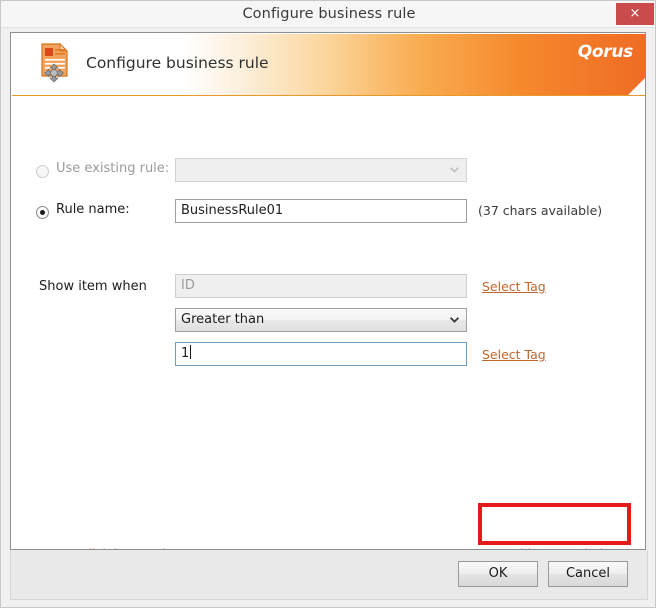 This screenshot has width=656, height=608. Describe the element at coordinates (191, 352) in the screenshot. I see `text-caret` at that location.